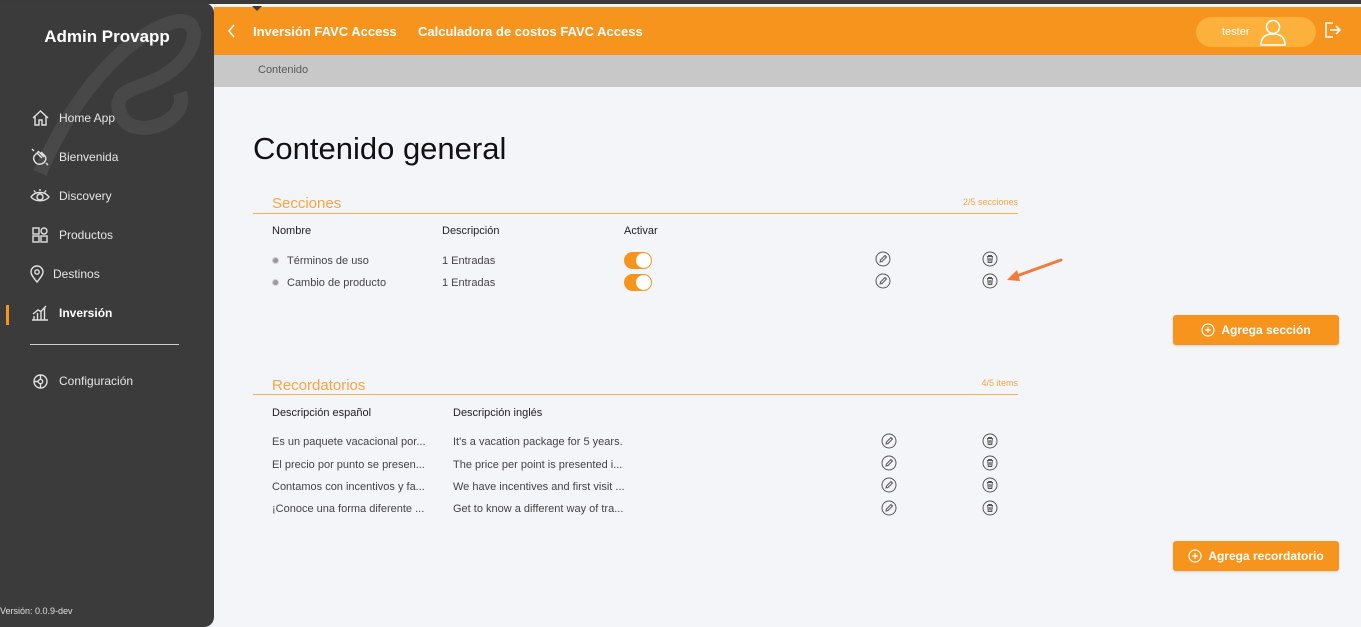 The width and height of the screenshot is (1361, 627). Describe the element at coordinates (990, 202) in the screenshot. I see `secciones-count: 2/5 secciones` at that location.